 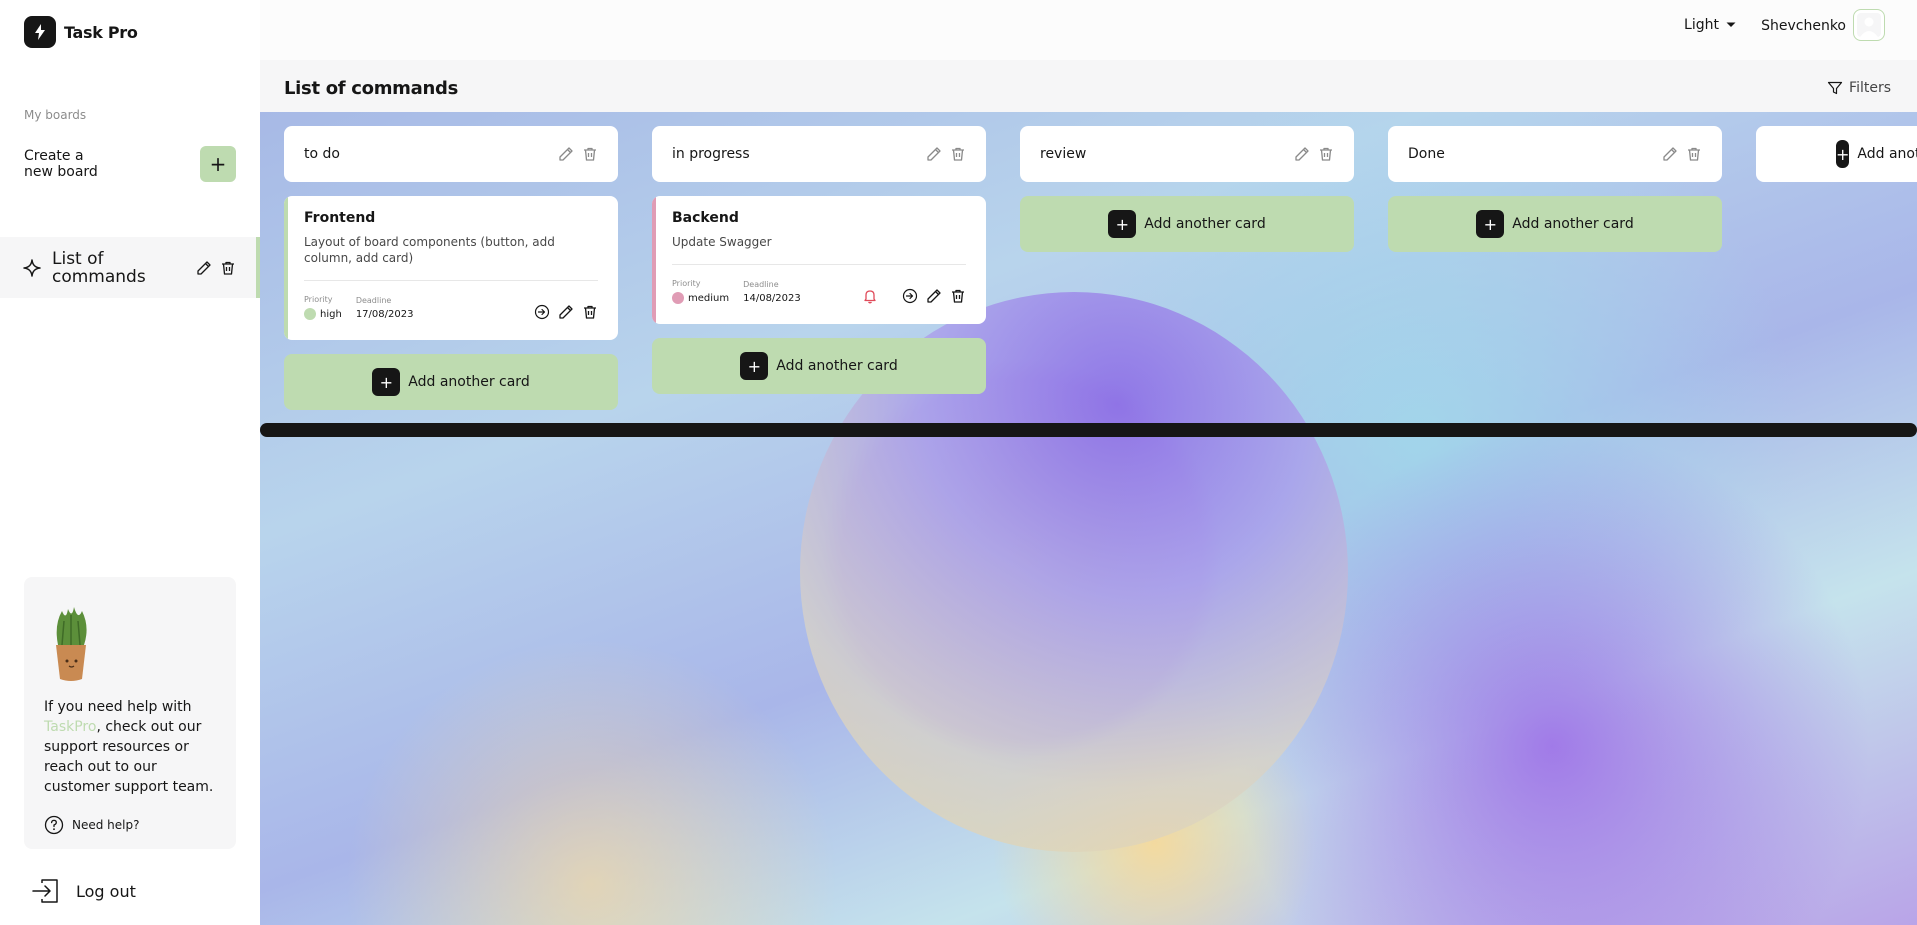 What do you see at coordinates (331, 314) in the screenshot?
I see `priority-value: high` at bounding box center [331, 314].